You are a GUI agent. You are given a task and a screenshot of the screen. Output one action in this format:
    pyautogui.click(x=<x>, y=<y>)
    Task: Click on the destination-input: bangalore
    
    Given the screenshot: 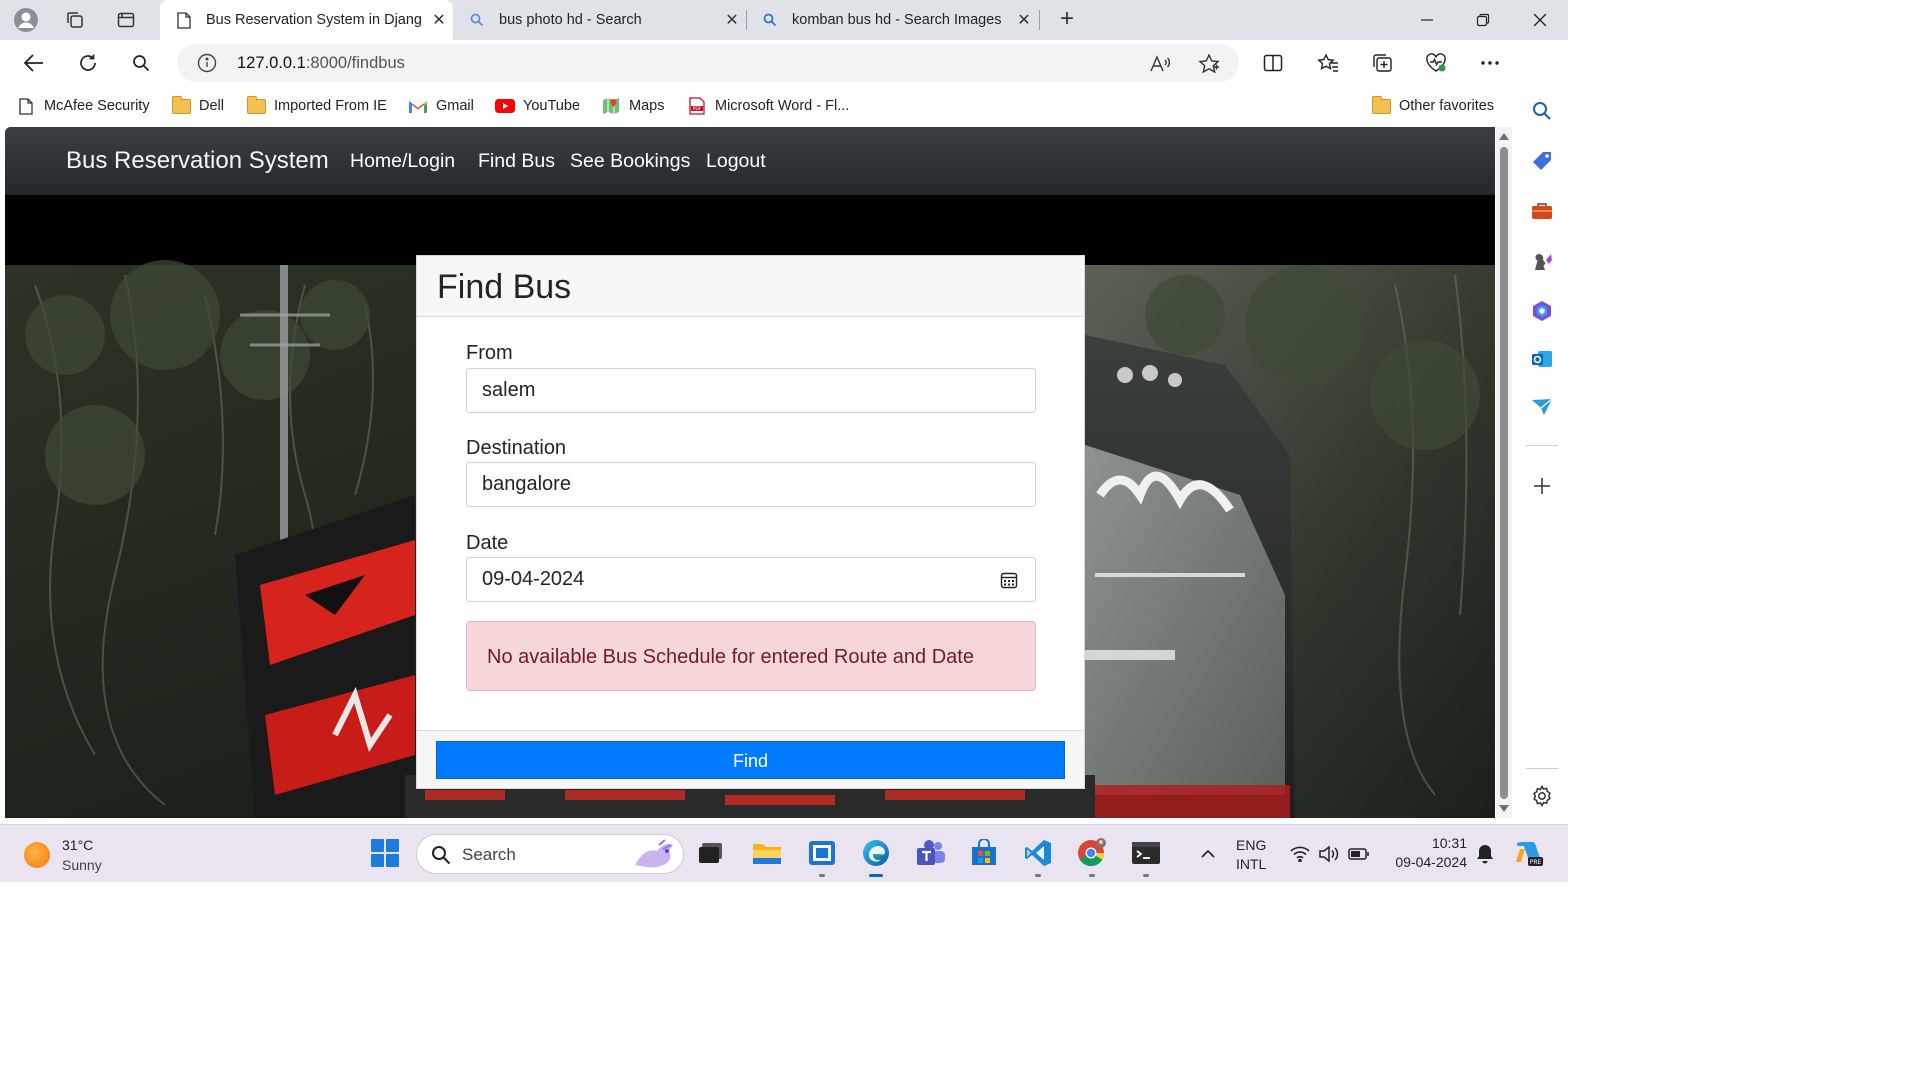 What is the action you would take?
    pyautogui.click(x=751, y=484)
    